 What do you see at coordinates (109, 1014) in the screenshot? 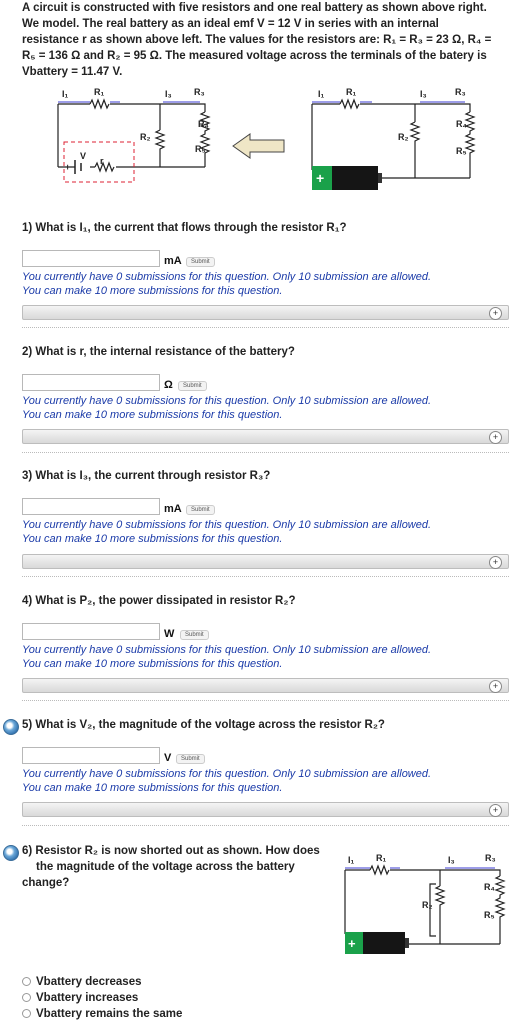
I see `option-label: Vbattery remains the same` at bounding box center [109, 1014].